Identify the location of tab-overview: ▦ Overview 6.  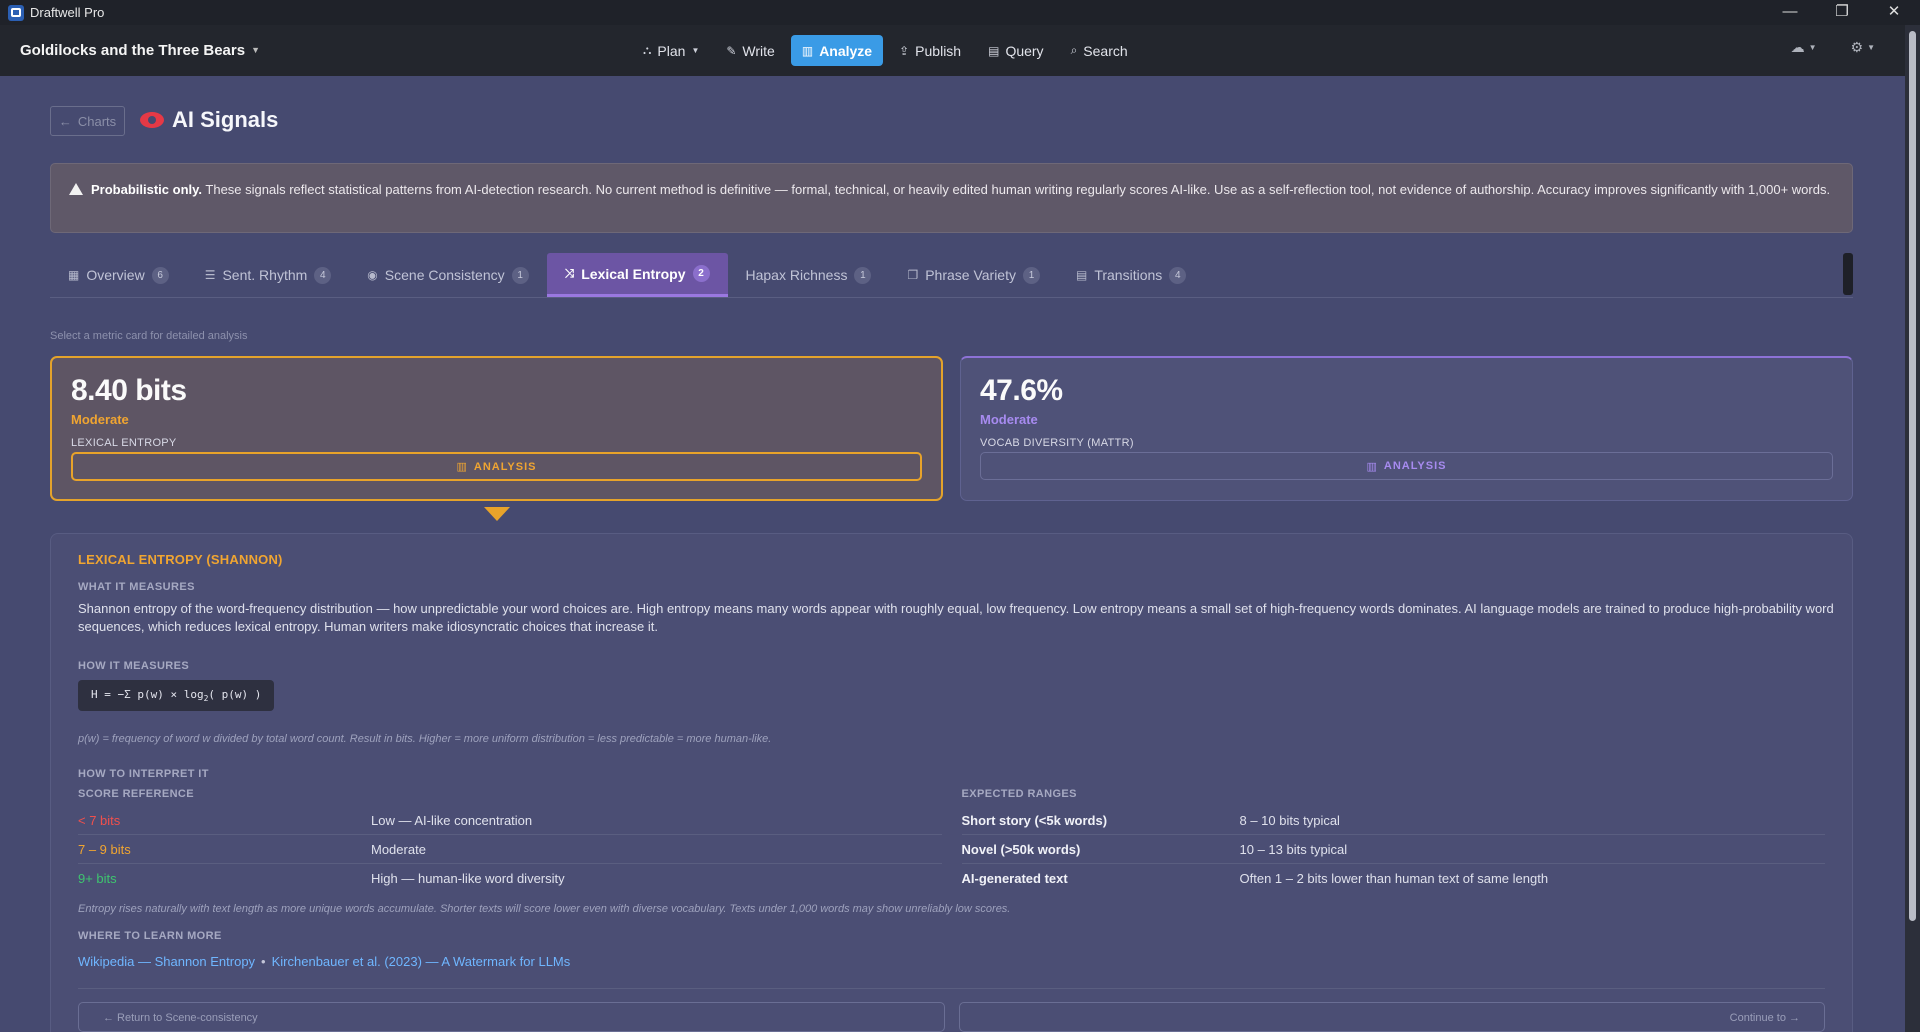
(118, 275).